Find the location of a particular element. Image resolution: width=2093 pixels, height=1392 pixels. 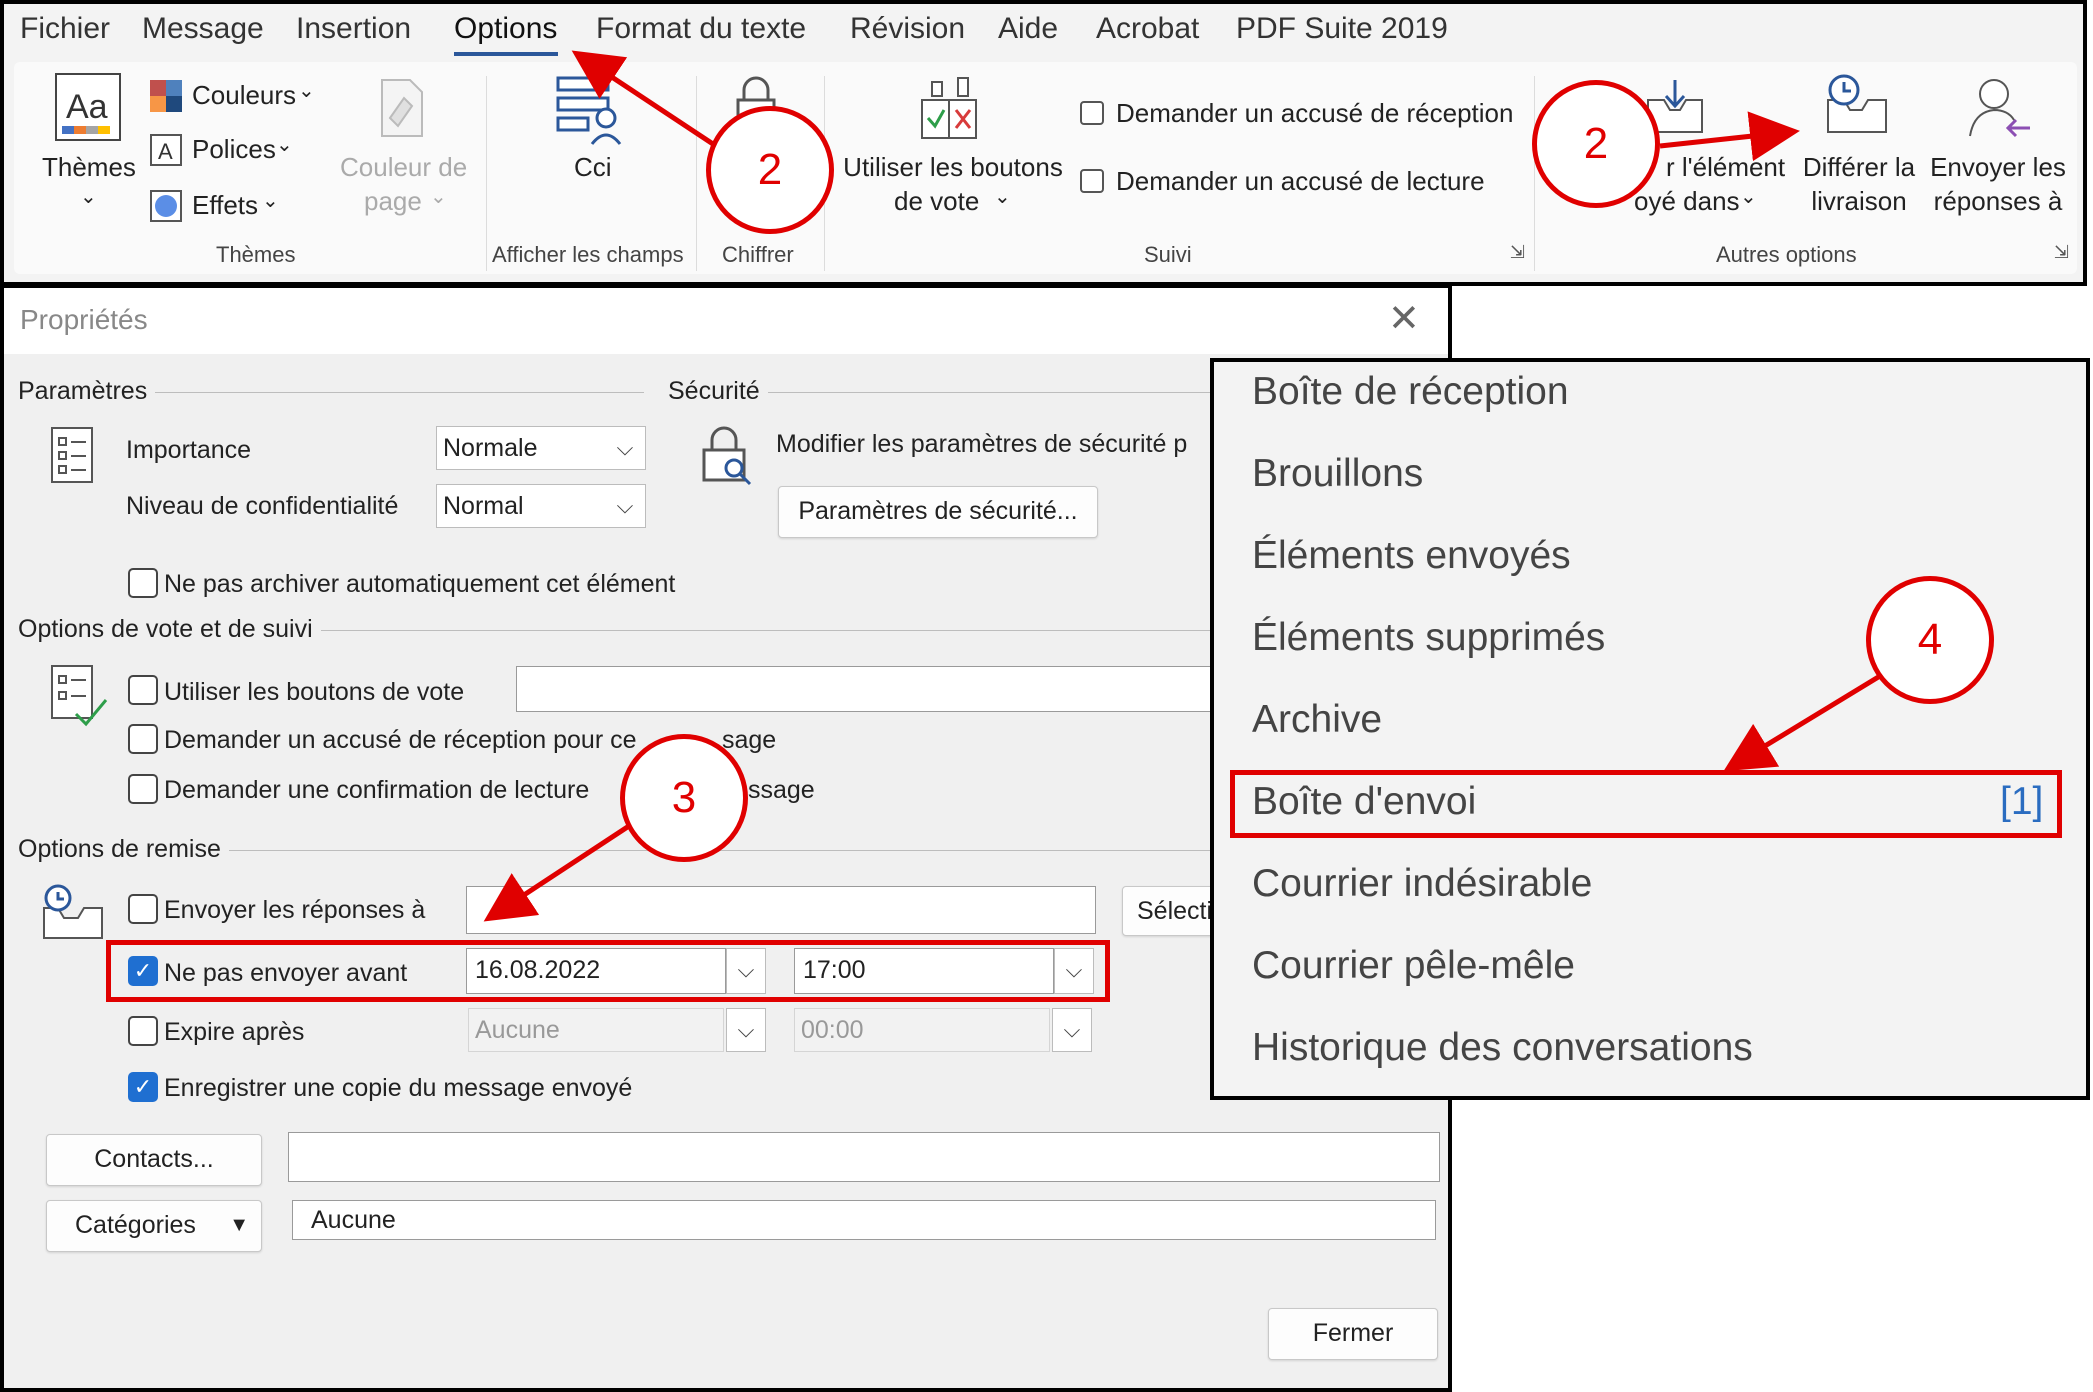

highlight-outbox is located at coordinates (1646, 804).